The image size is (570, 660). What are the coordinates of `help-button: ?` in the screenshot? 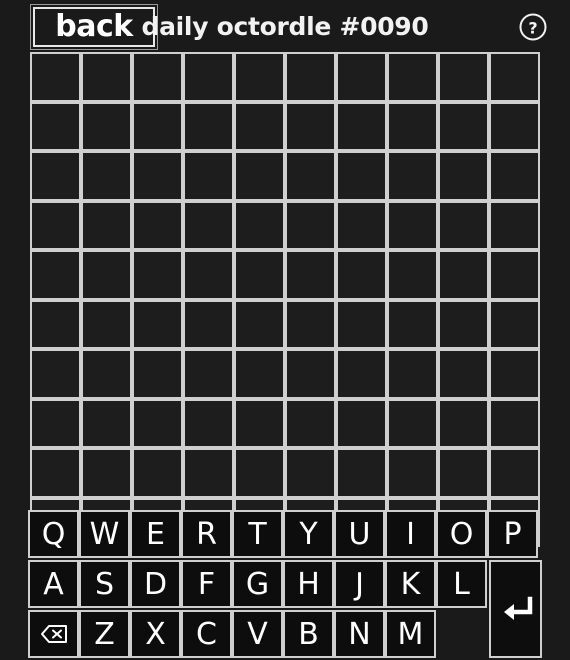 It's located at (533, 27).